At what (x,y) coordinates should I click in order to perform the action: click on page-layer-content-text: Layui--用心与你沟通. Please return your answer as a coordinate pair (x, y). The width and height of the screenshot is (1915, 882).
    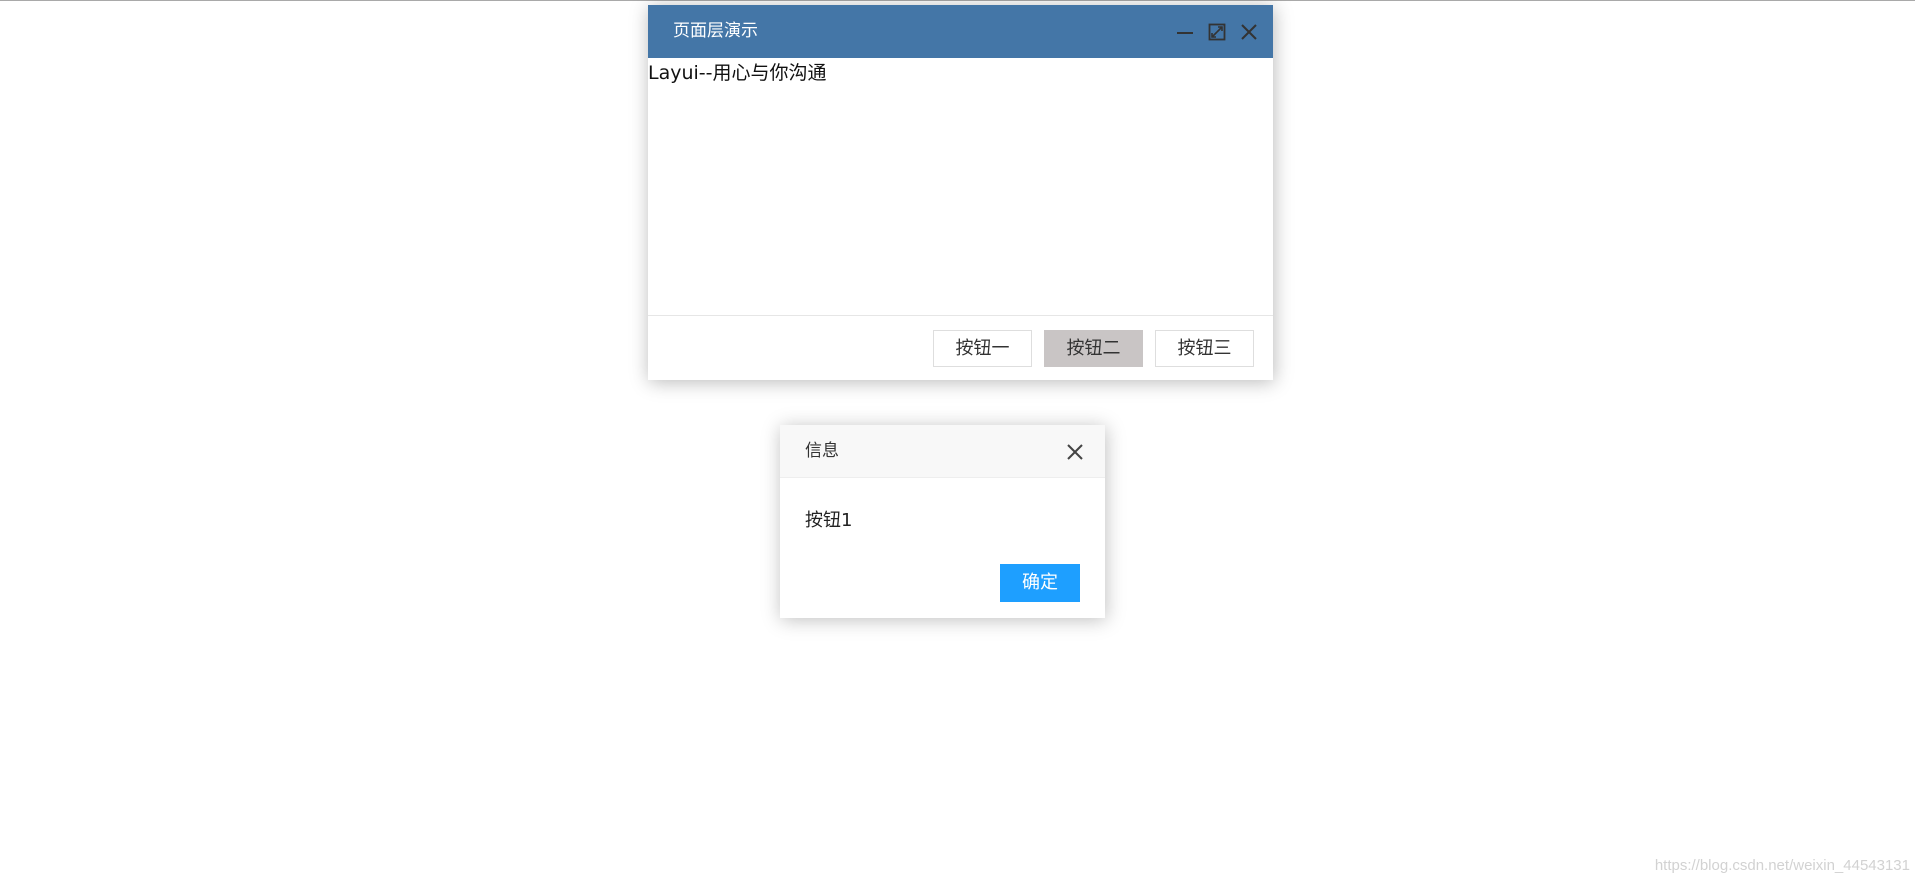
    Looking at the image, I should click on (737, 73).